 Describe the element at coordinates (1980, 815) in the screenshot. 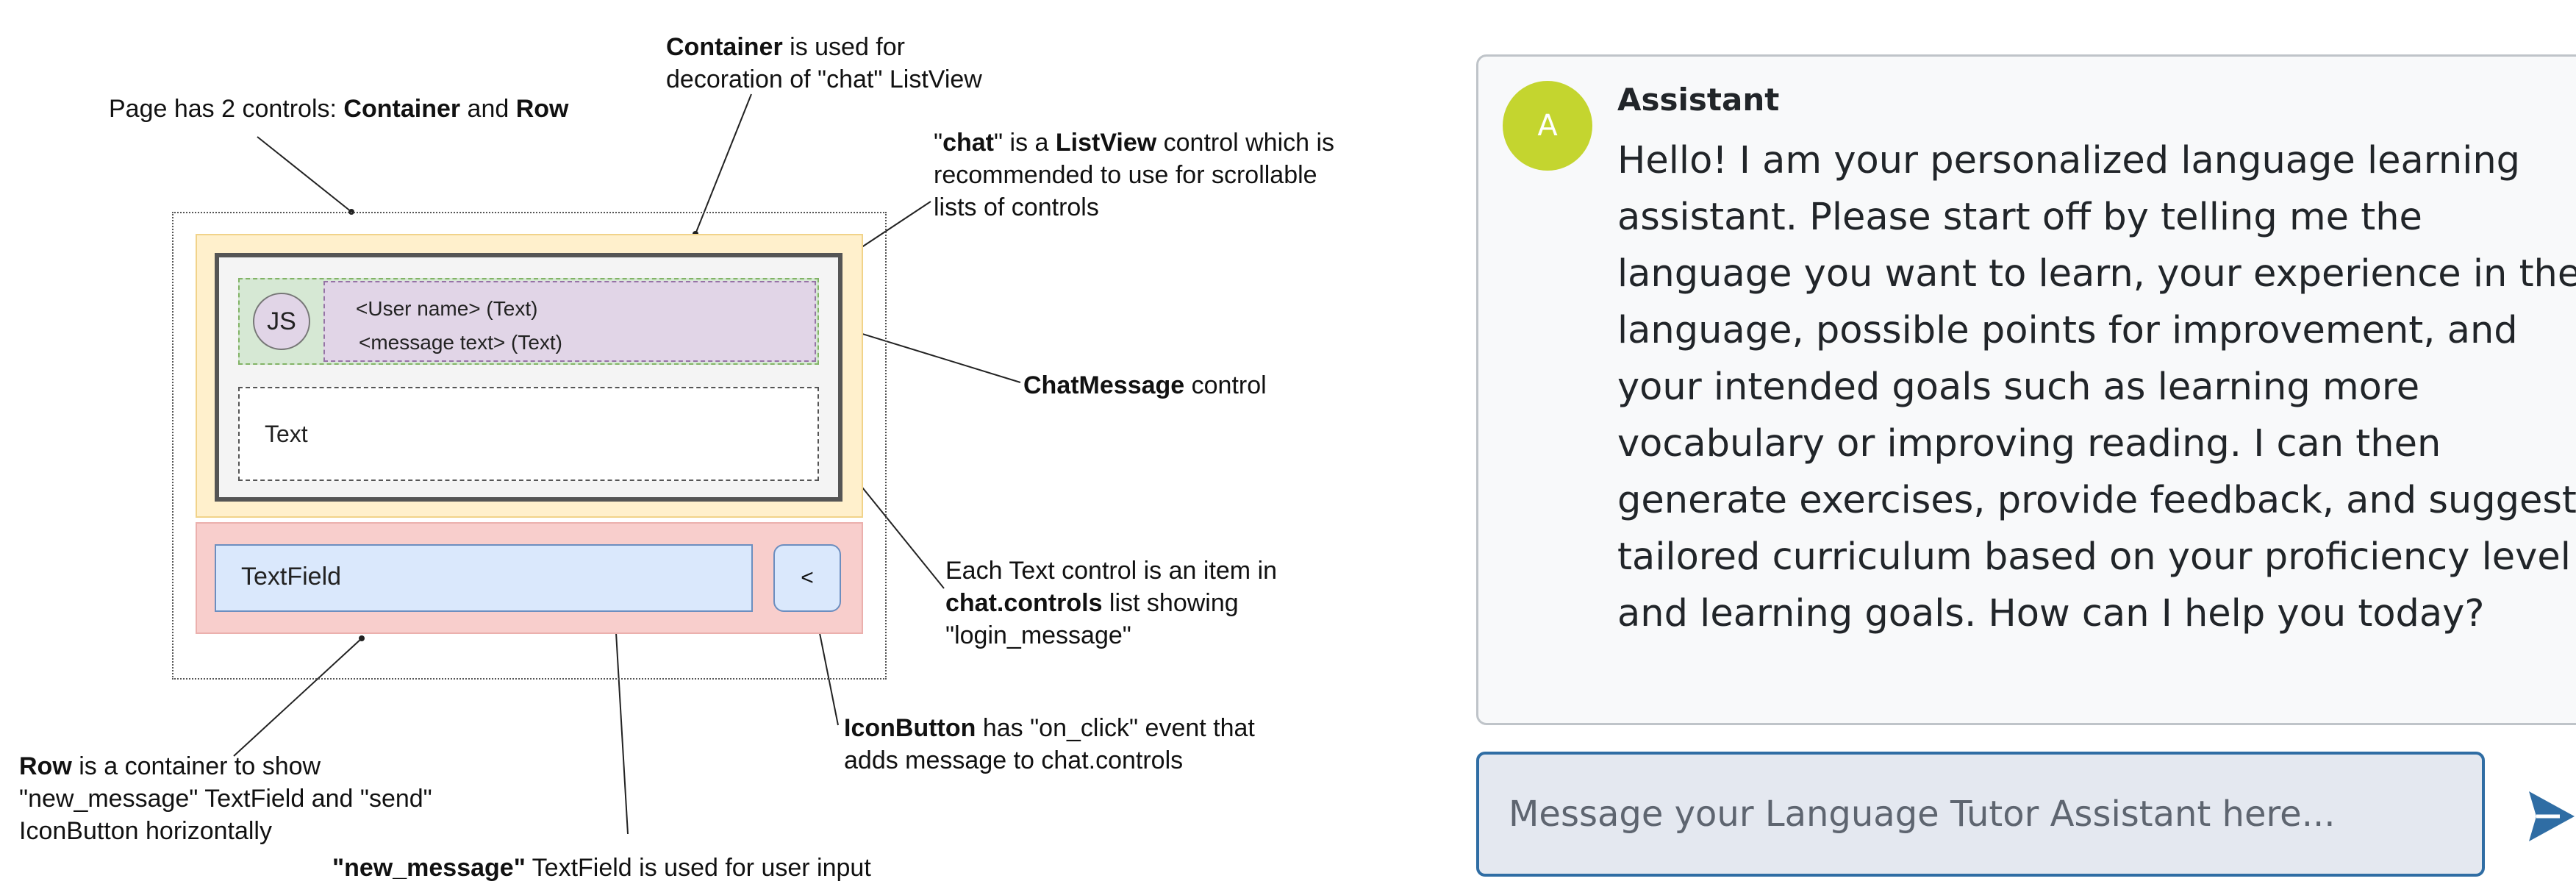

I see `message-input` at that location.